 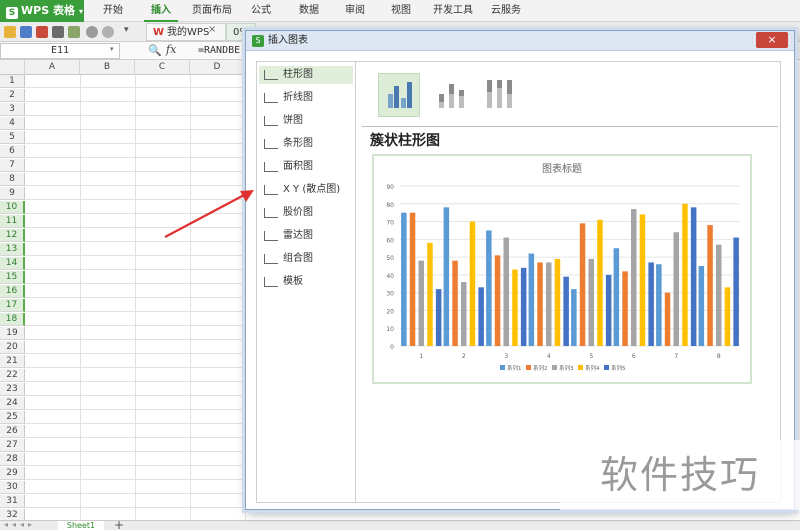 I want to click on row-header: 16, so click(x=12, y=291).